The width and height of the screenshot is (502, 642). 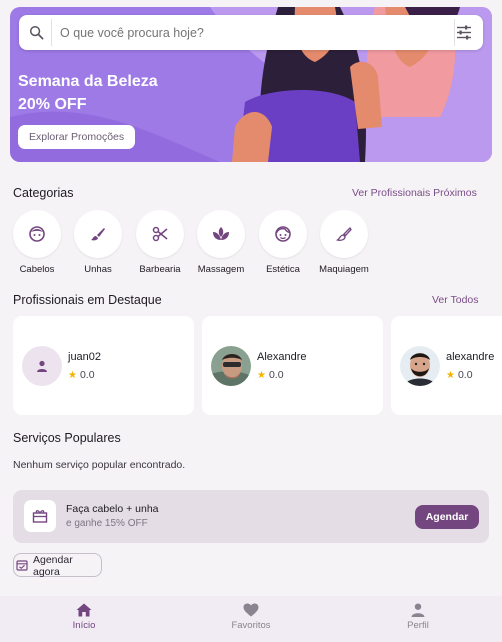 What do you see at coordinates (99, 465) in the screenshot?
I see `empty-state-text: Nenhum serviço popular encontrado.` at bounding box center [99, 465].